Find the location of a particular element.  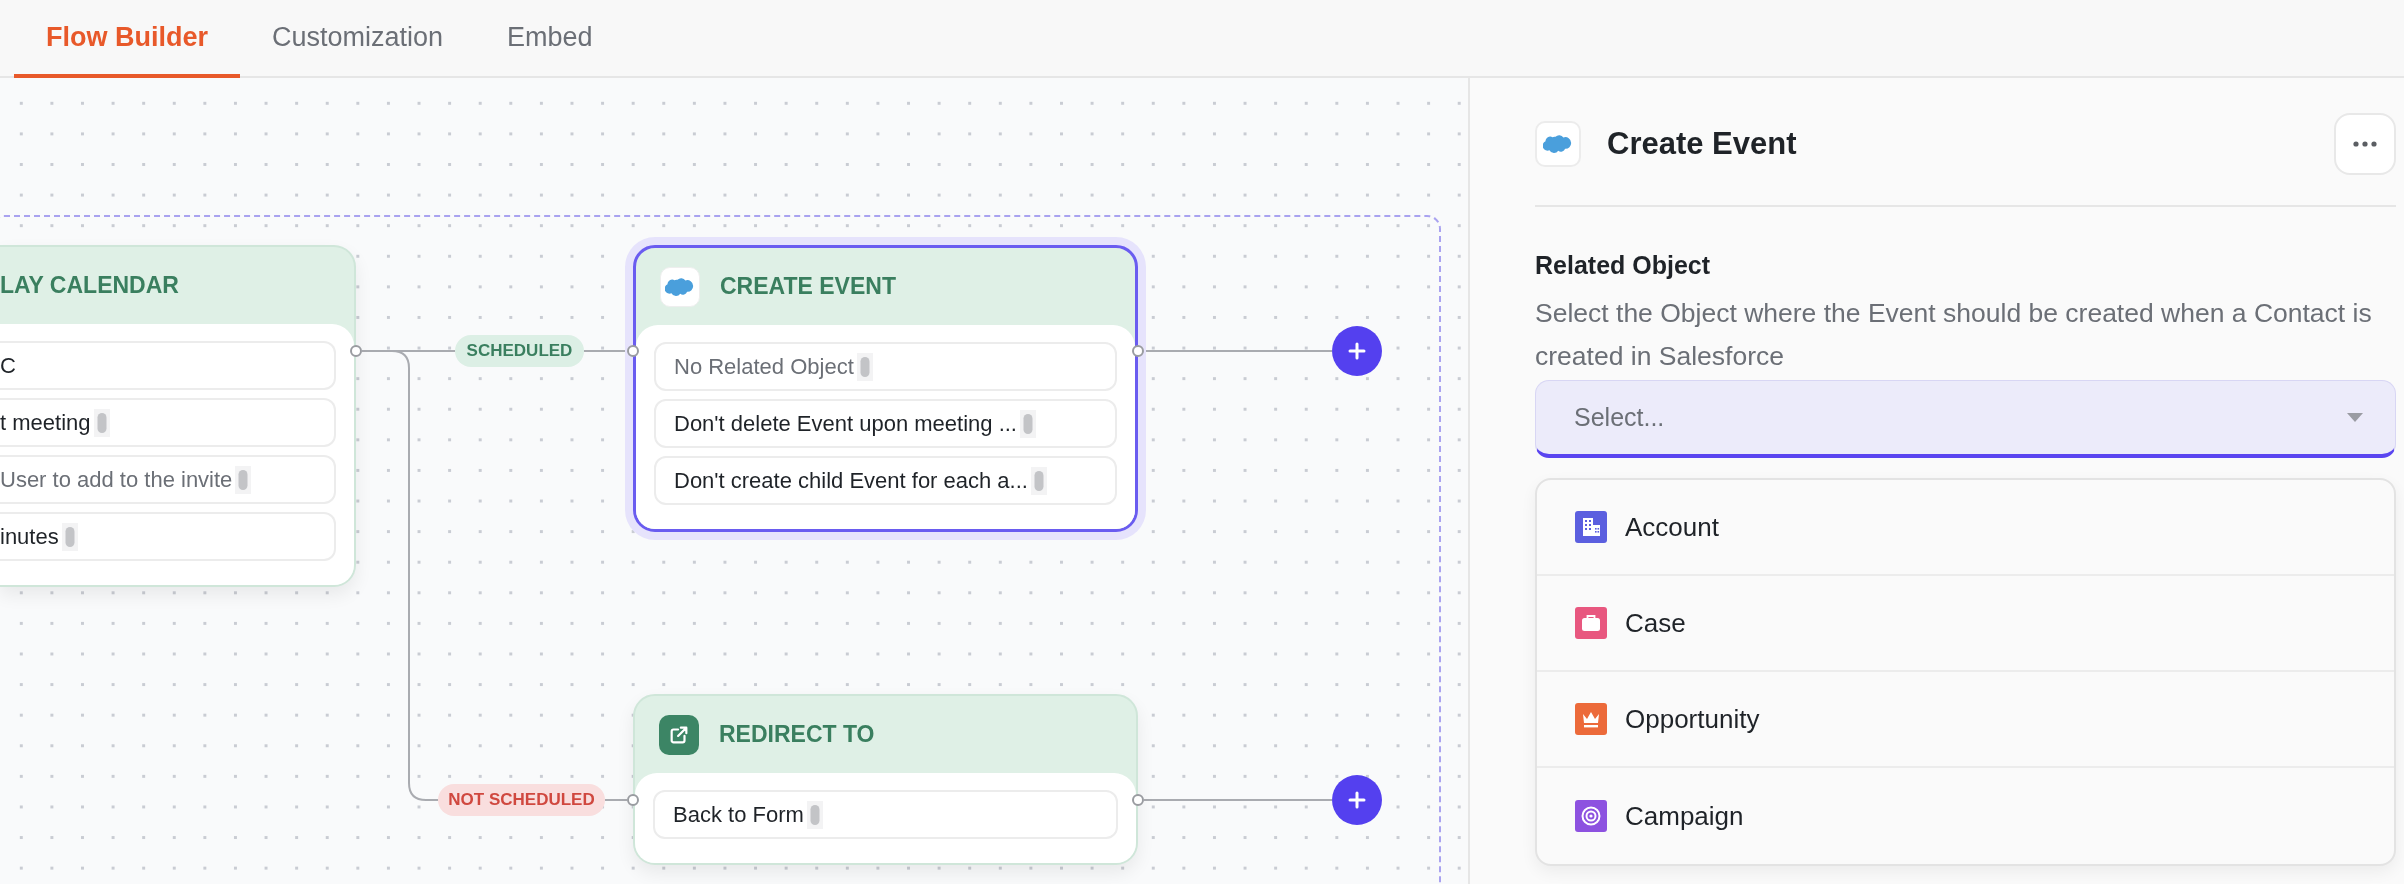

node-title: REDIRECT TO is located at coordinates (797, 734).